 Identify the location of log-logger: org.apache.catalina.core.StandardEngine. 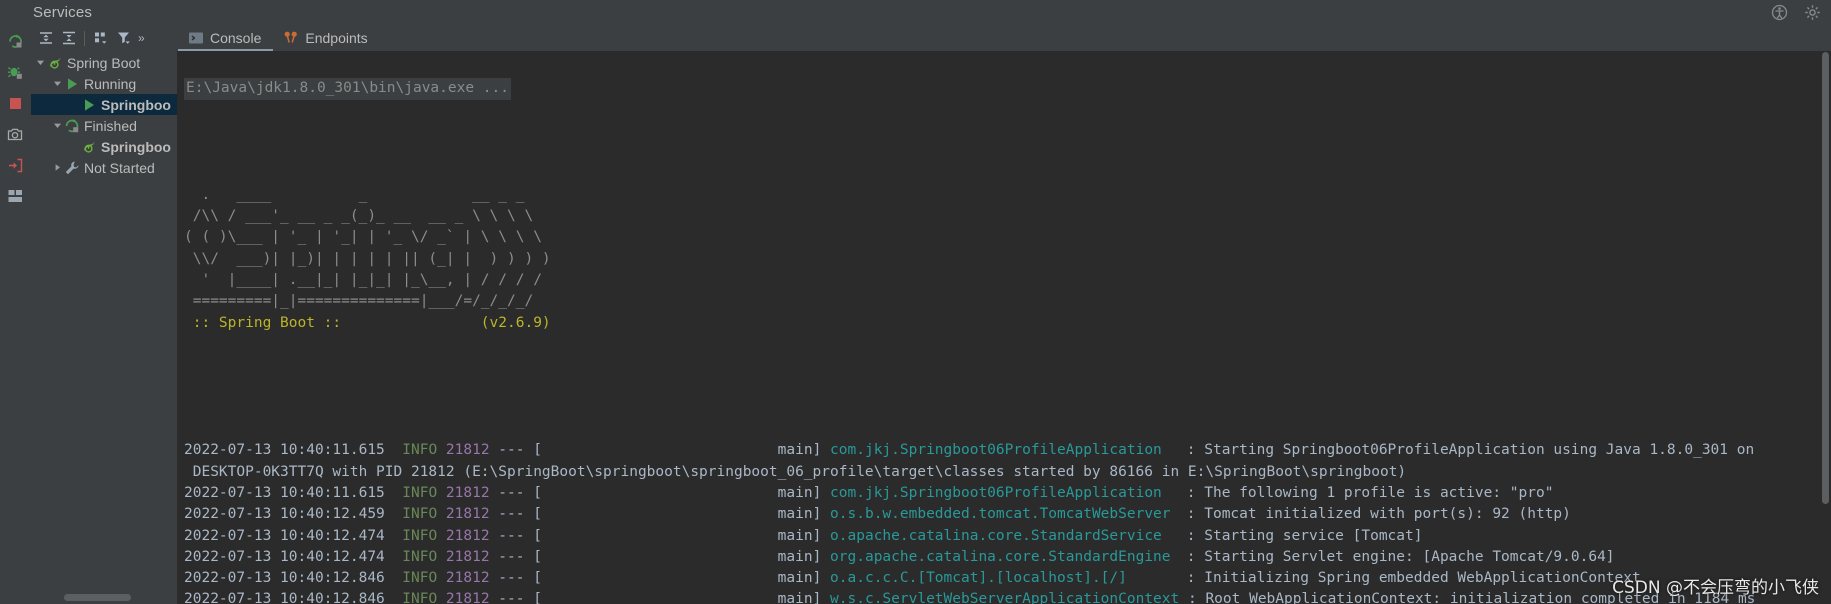
(1000, 556).